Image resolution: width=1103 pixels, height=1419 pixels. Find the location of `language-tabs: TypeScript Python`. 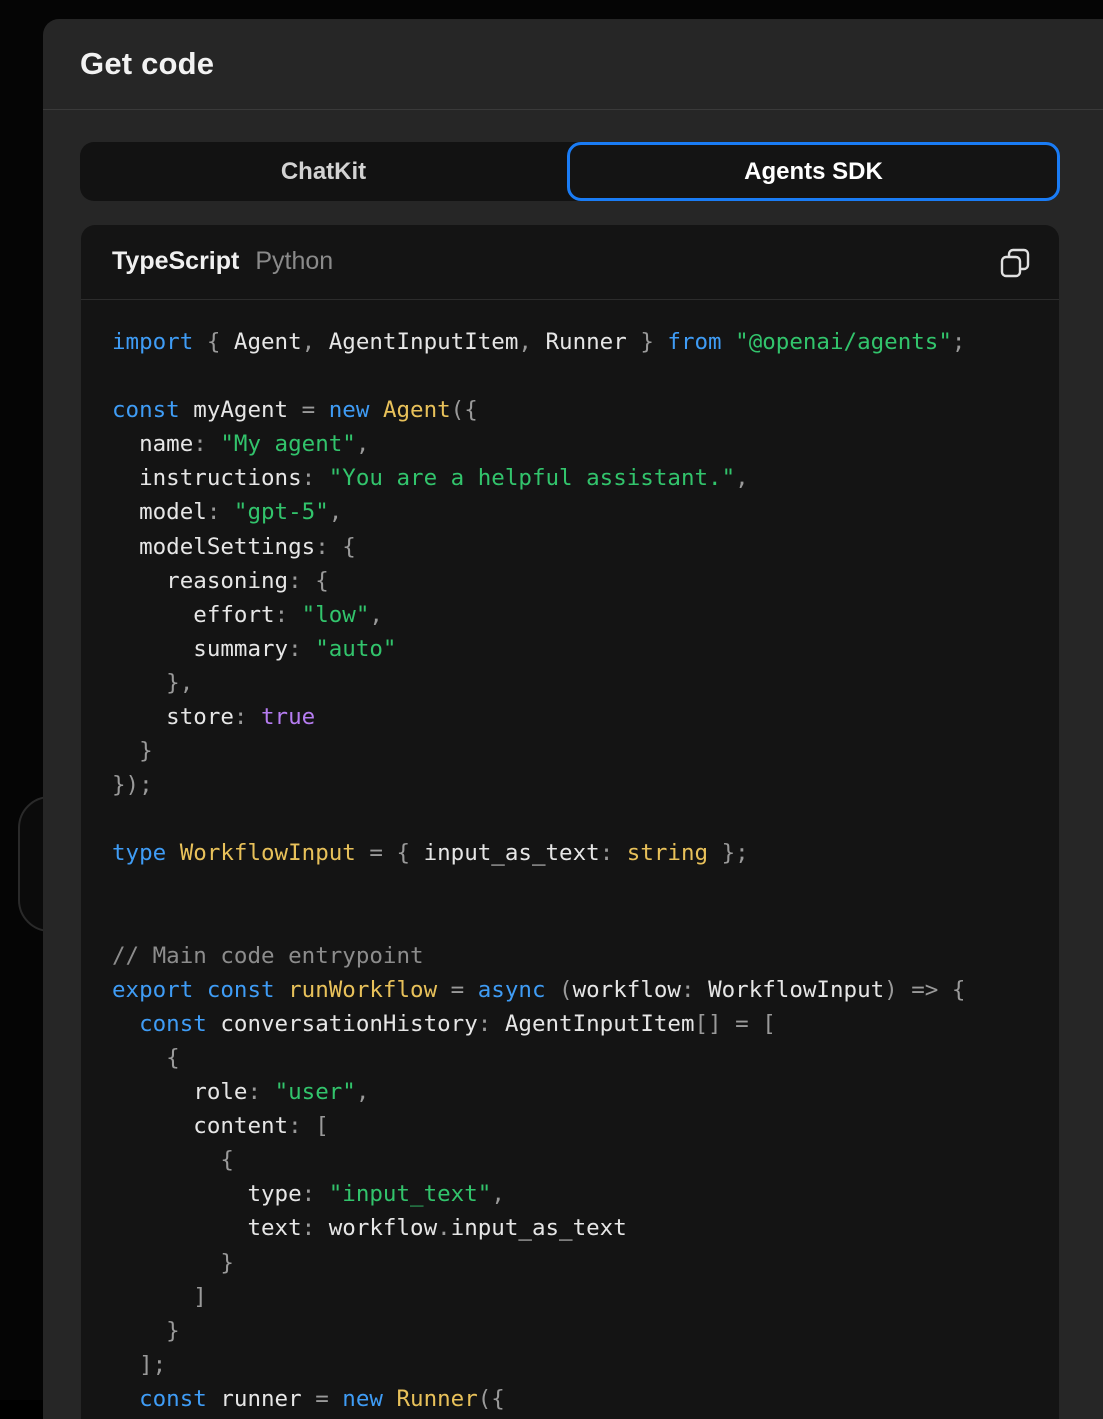

language-tabs: TypeScript Python is located at coordinates (222, 261).